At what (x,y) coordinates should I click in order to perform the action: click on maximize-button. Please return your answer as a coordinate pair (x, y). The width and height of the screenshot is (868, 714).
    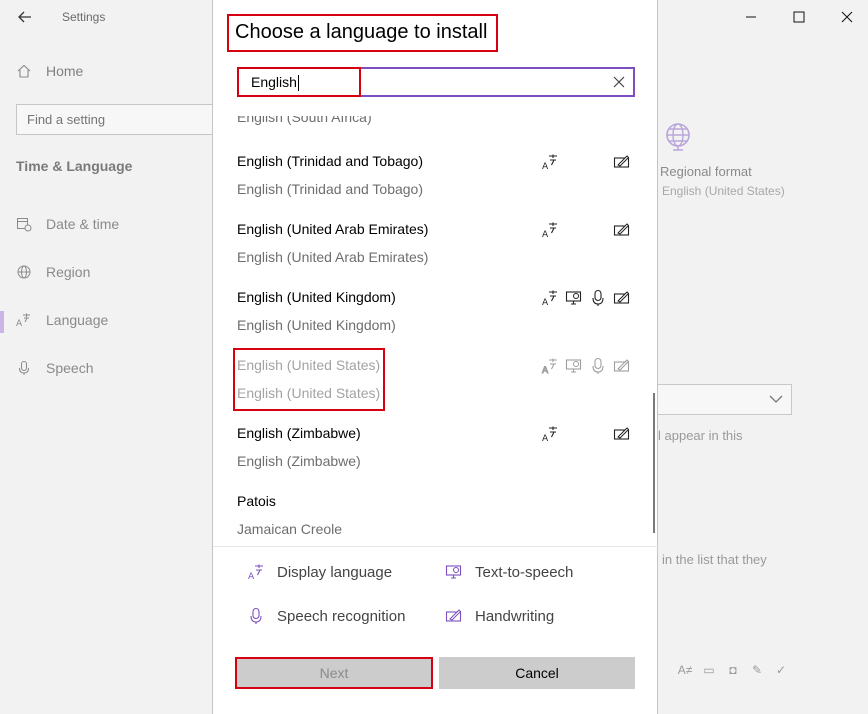
    Looking at the image, I should click on (799, 17).